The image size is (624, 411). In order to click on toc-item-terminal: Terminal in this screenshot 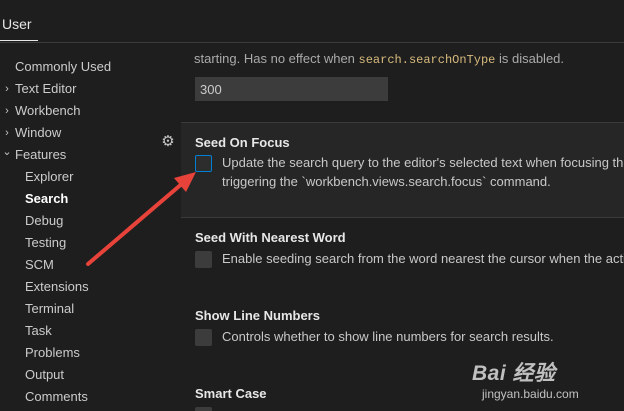, I will do `click(49, 309)`.